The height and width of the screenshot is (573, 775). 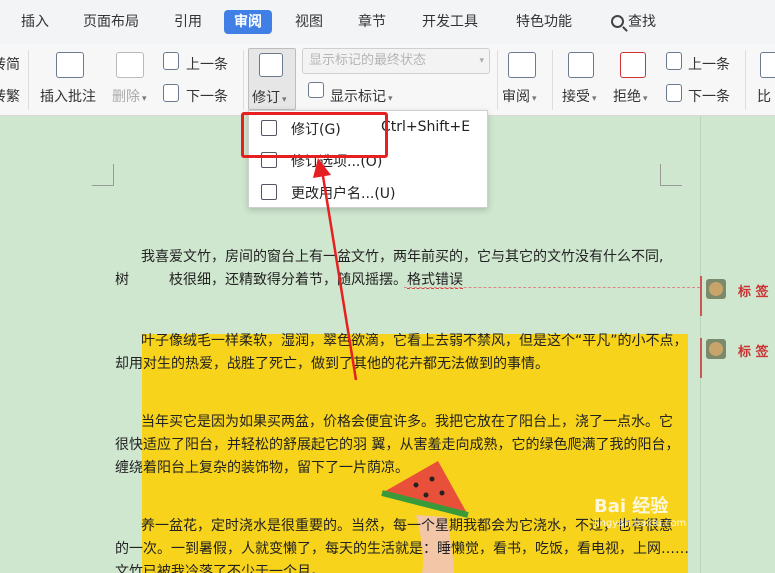 What do you see at coordinates (450, 22) in the screenshot?
I see `tab-developer: 开发工具` at bounding box center [450, 22].